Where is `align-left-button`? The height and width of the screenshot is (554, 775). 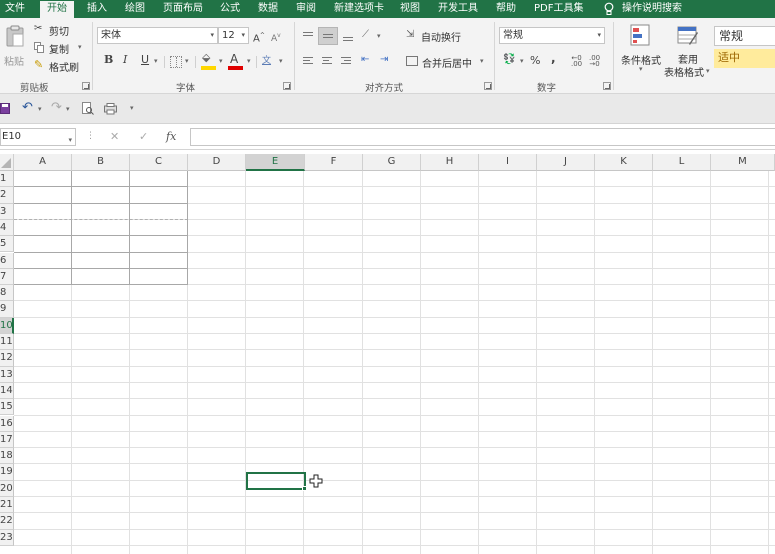
align-left-button is located at coordinates (308, 61).